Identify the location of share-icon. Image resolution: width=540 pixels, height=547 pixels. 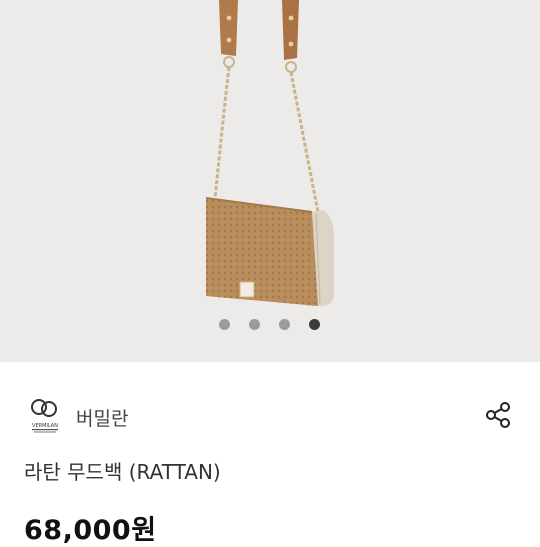
(498, 415).